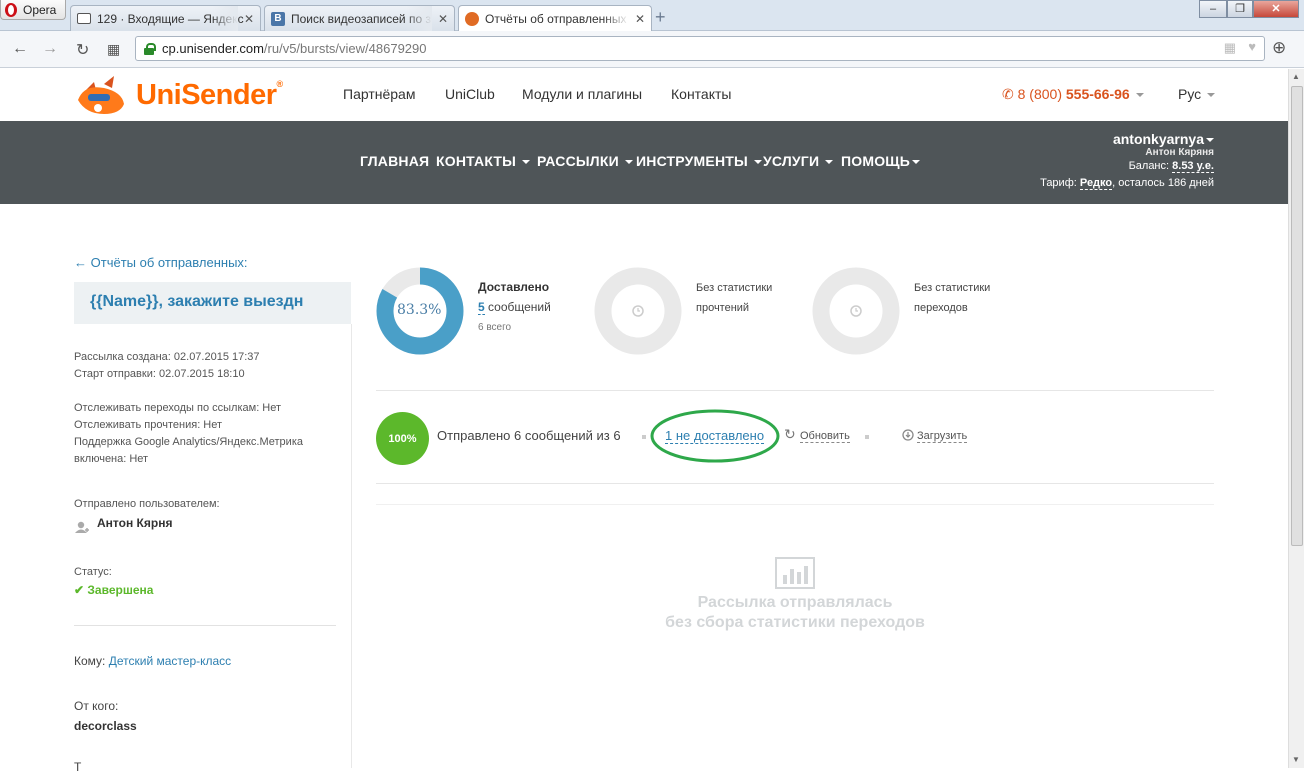  What do you see at coordinates (472, 19) in the screenshot?
I see `unisender-favicon-icon` at bounding box center [472, 19].